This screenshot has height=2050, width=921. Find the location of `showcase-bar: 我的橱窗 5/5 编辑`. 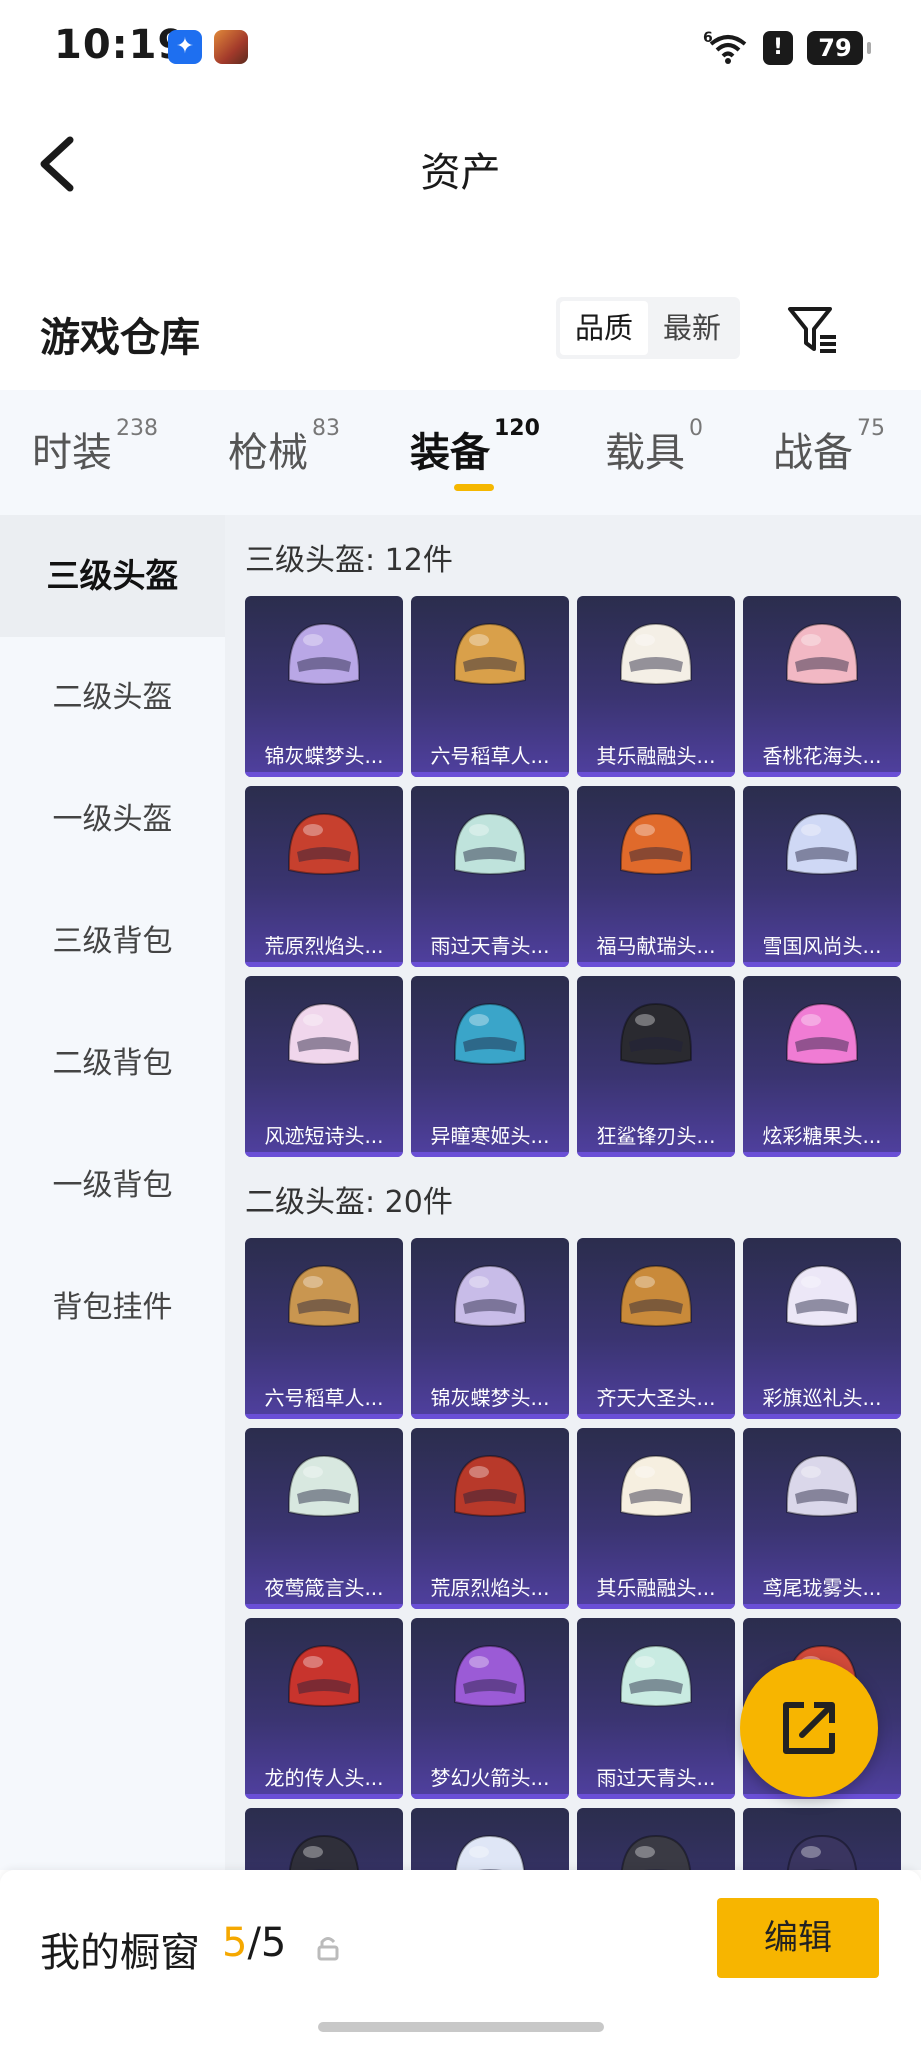

showcase-bar: 我的橱窗 5/5 编辑 is located at coordinates (460, 1960).